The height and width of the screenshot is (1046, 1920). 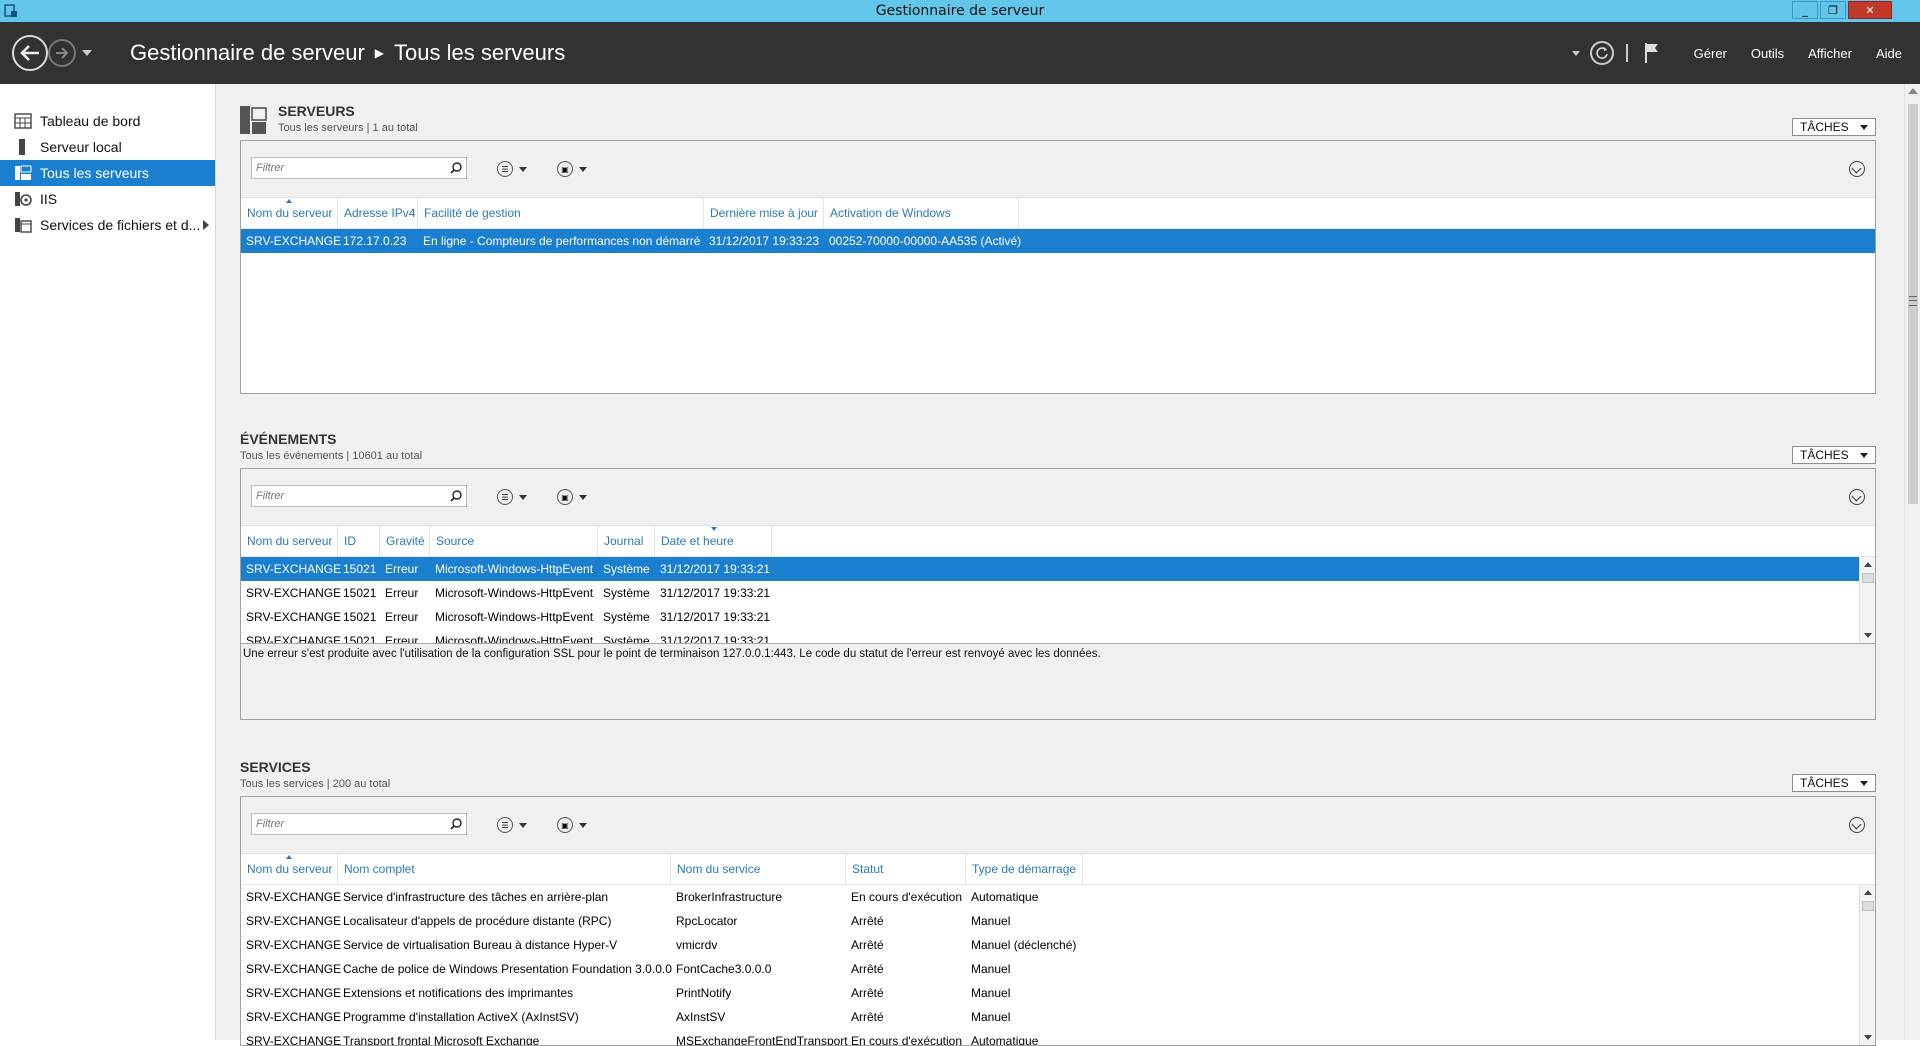 I want to click on back-button, so click(x=30, y=53).